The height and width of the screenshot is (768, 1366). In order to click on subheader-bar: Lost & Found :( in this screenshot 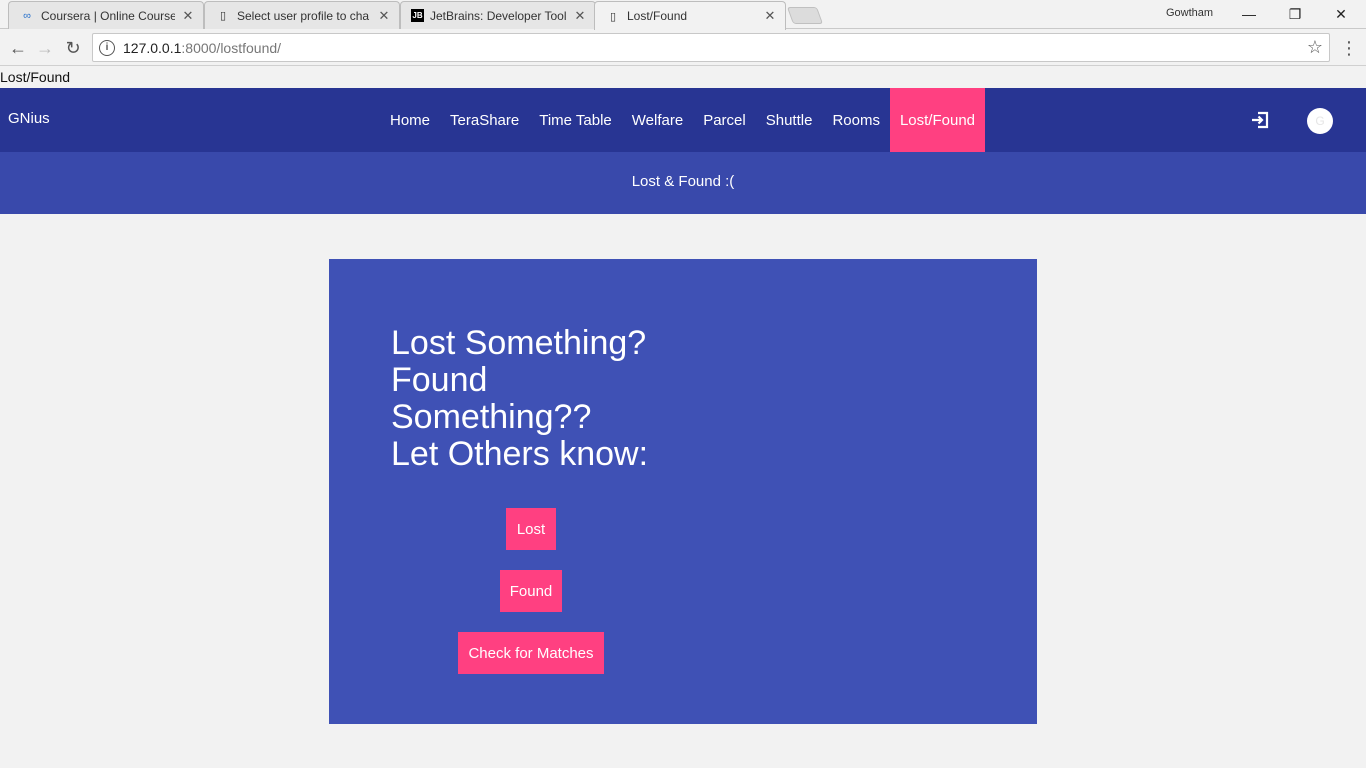, I will do `click(683, 183)`.